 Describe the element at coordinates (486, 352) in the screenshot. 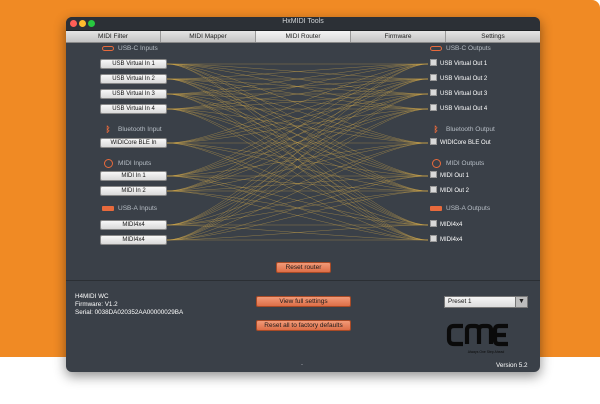

I see `cme-tagline: Always One Step Ahead` at that location.